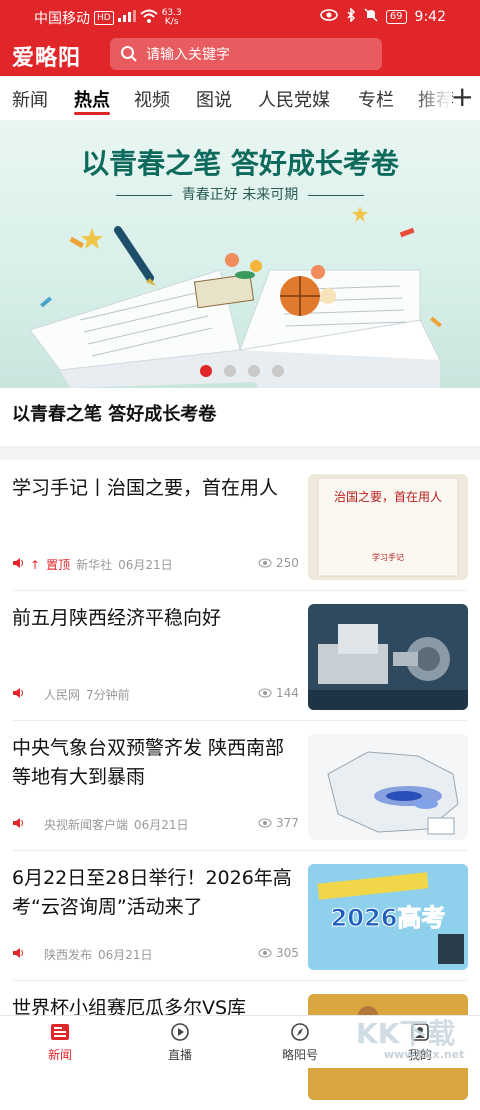 The height and width of the screenshot is (1110, 480). What do you see at coordinates (92, 113) in the screenshot?
I see `active-tab-indicator` at bounding box center [92, 113].